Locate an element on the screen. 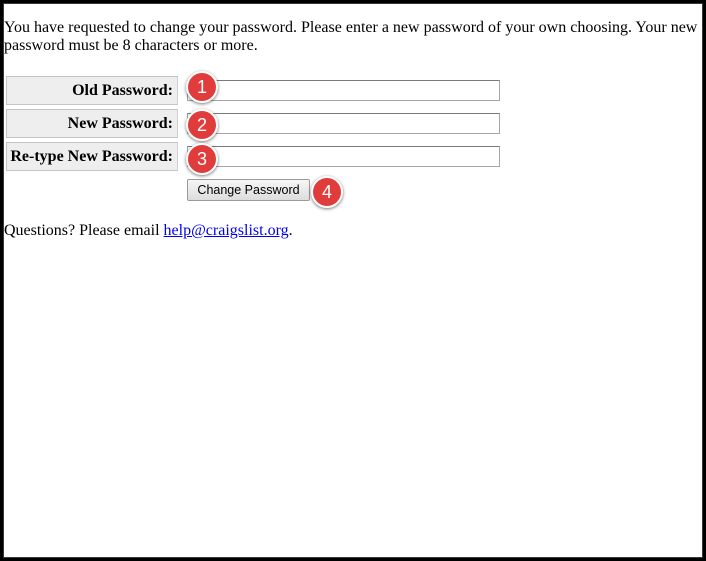 Image resolution: width=706 pixels, height=561 pixels. step-marker-4: 4 is located at coordinates (327, 192).